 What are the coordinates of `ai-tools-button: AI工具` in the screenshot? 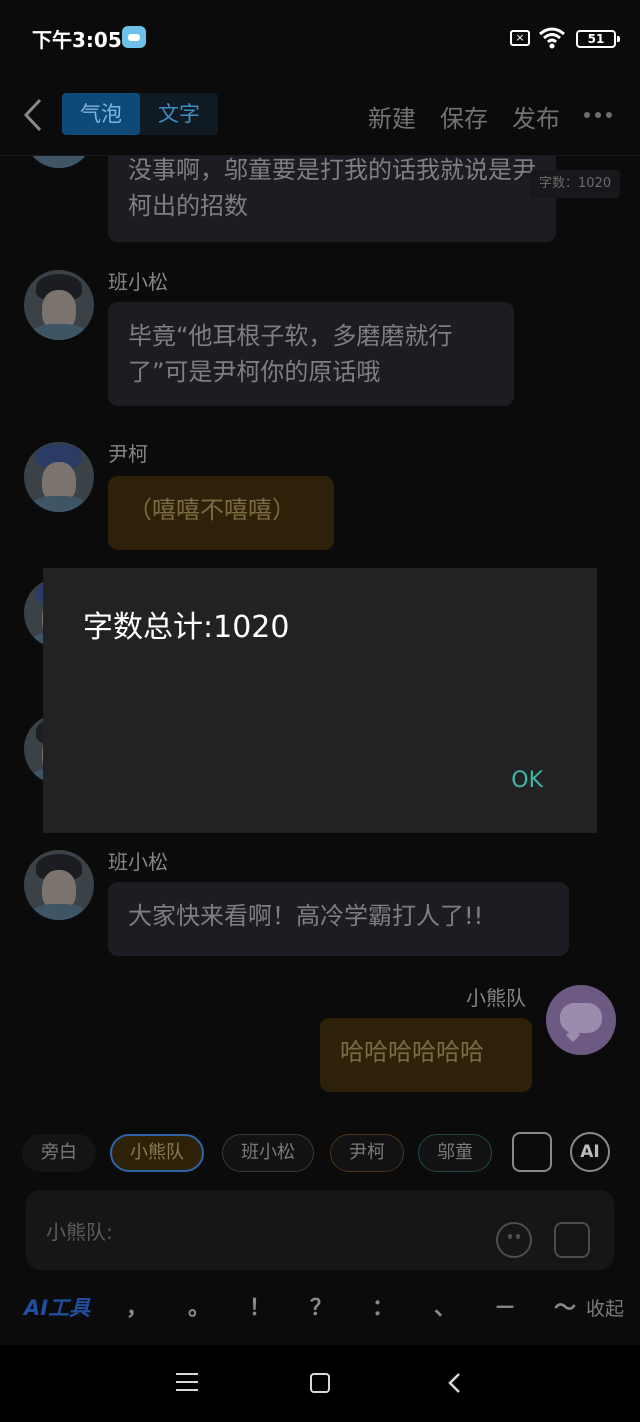 It's located at (57, 1307).